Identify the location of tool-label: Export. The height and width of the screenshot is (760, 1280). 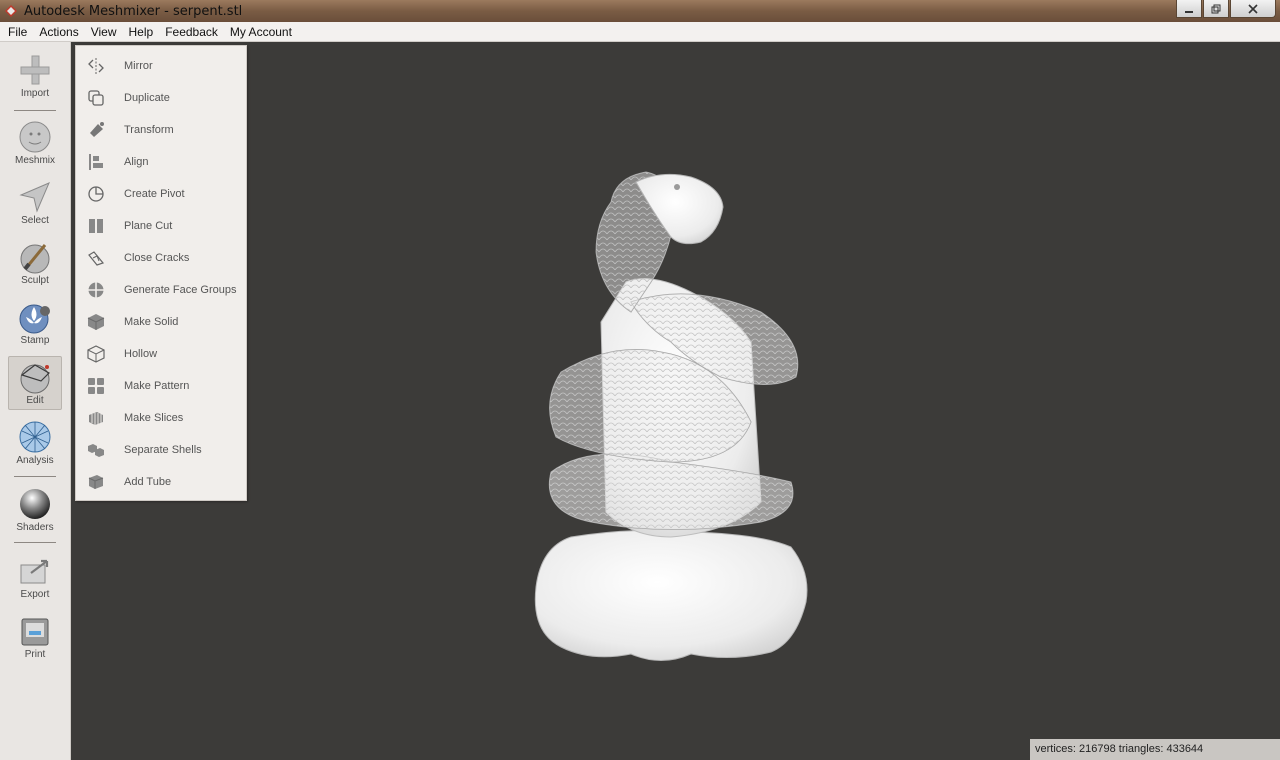
(35, 594).